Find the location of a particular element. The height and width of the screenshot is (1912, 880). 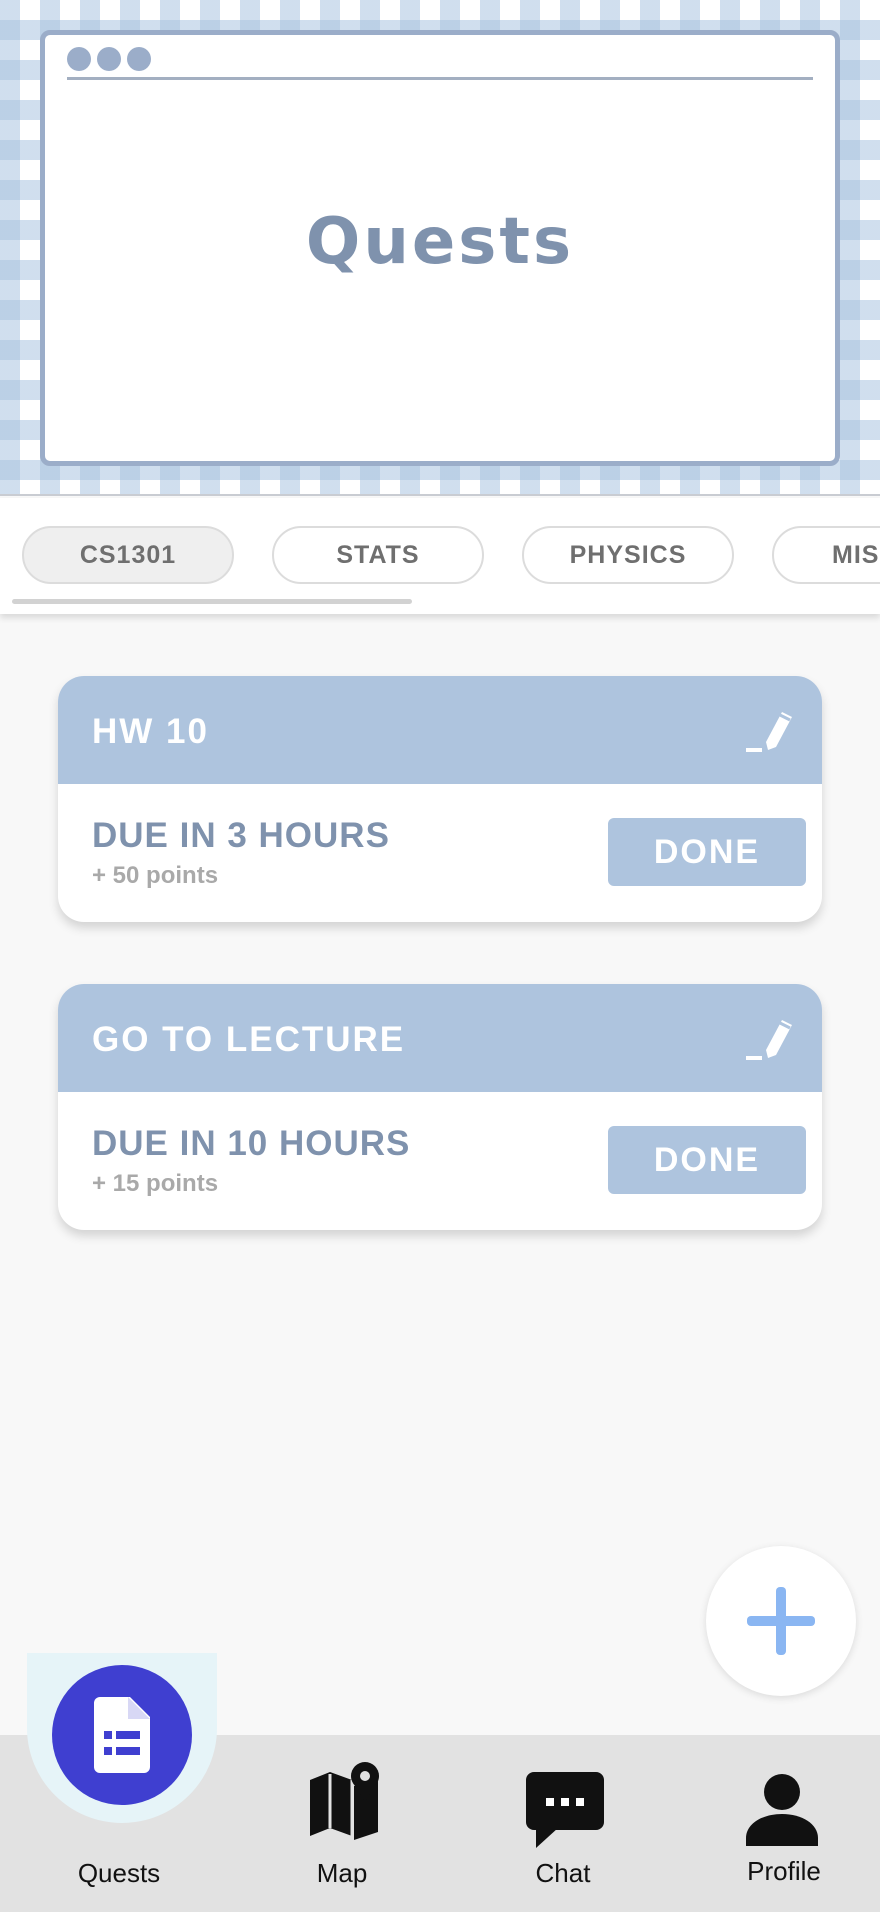

nav-label-profile: Profile is located at coordinates (784, 1871).